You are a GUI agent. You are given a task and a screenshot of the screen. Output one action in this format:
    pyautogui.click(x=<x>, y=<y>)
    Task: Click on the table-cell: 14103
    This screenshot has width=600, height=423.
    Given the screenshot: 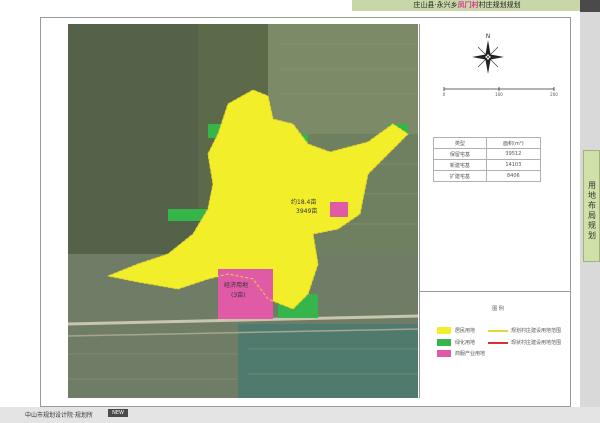 What is the action you would take?
    pyautogui.click(x=513, y=165)
    